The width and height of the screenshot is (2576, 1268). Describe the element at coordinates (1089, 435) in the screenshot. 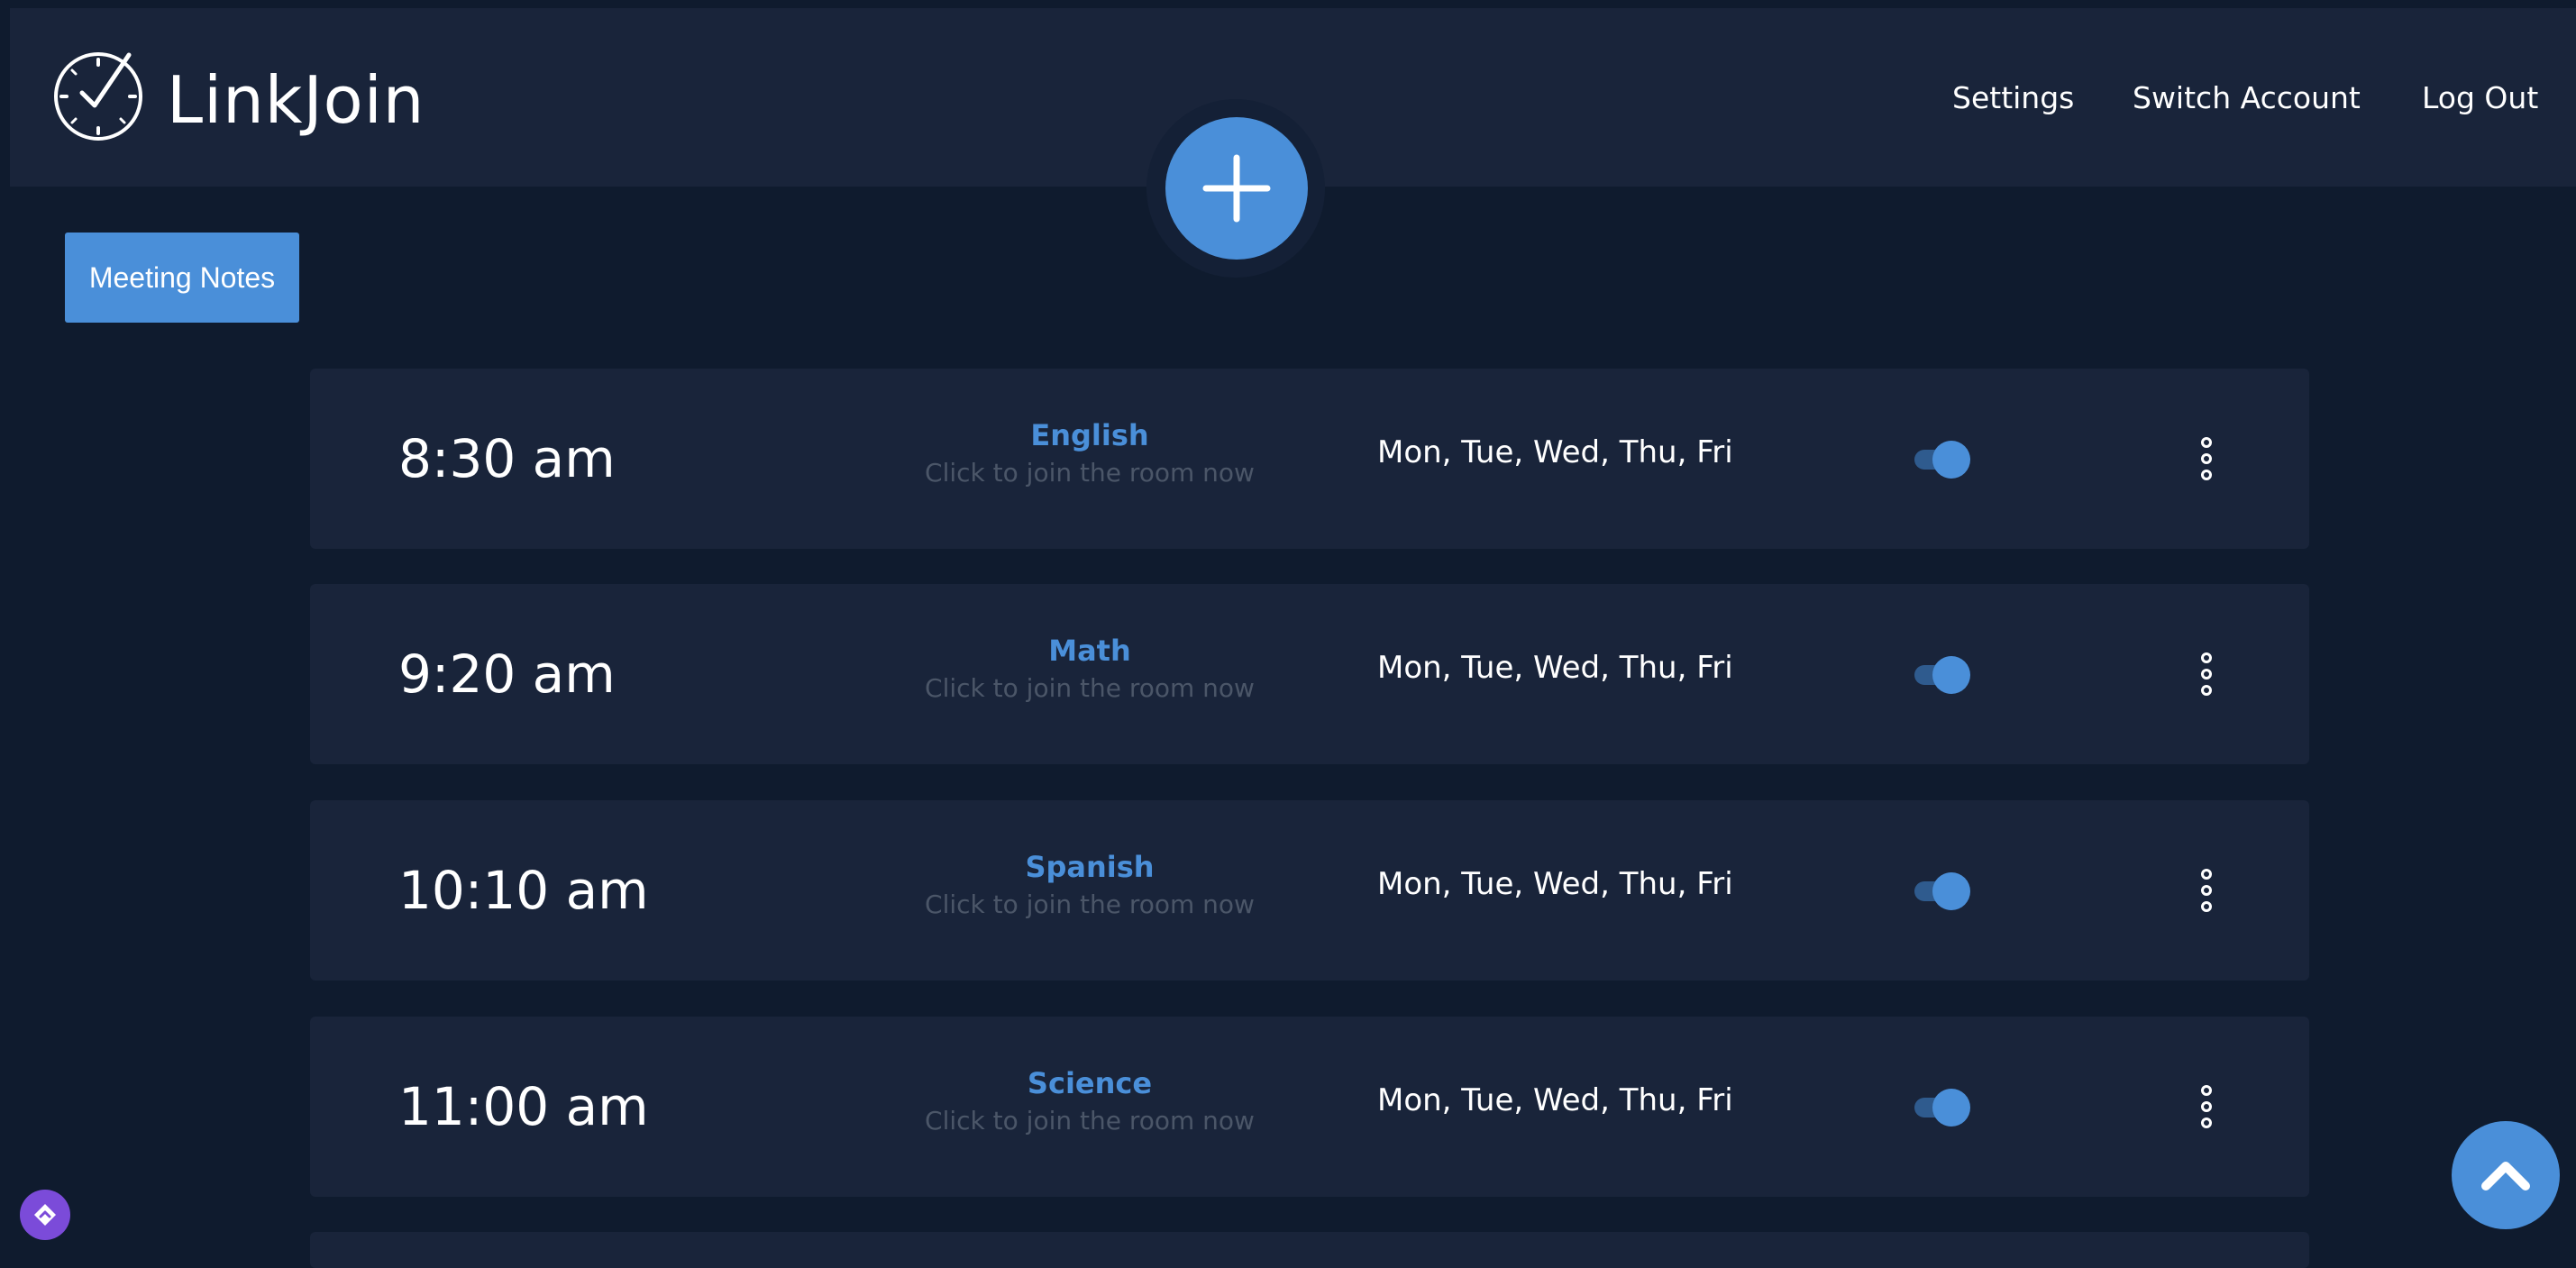

I see `meeting-name: English` at that location.